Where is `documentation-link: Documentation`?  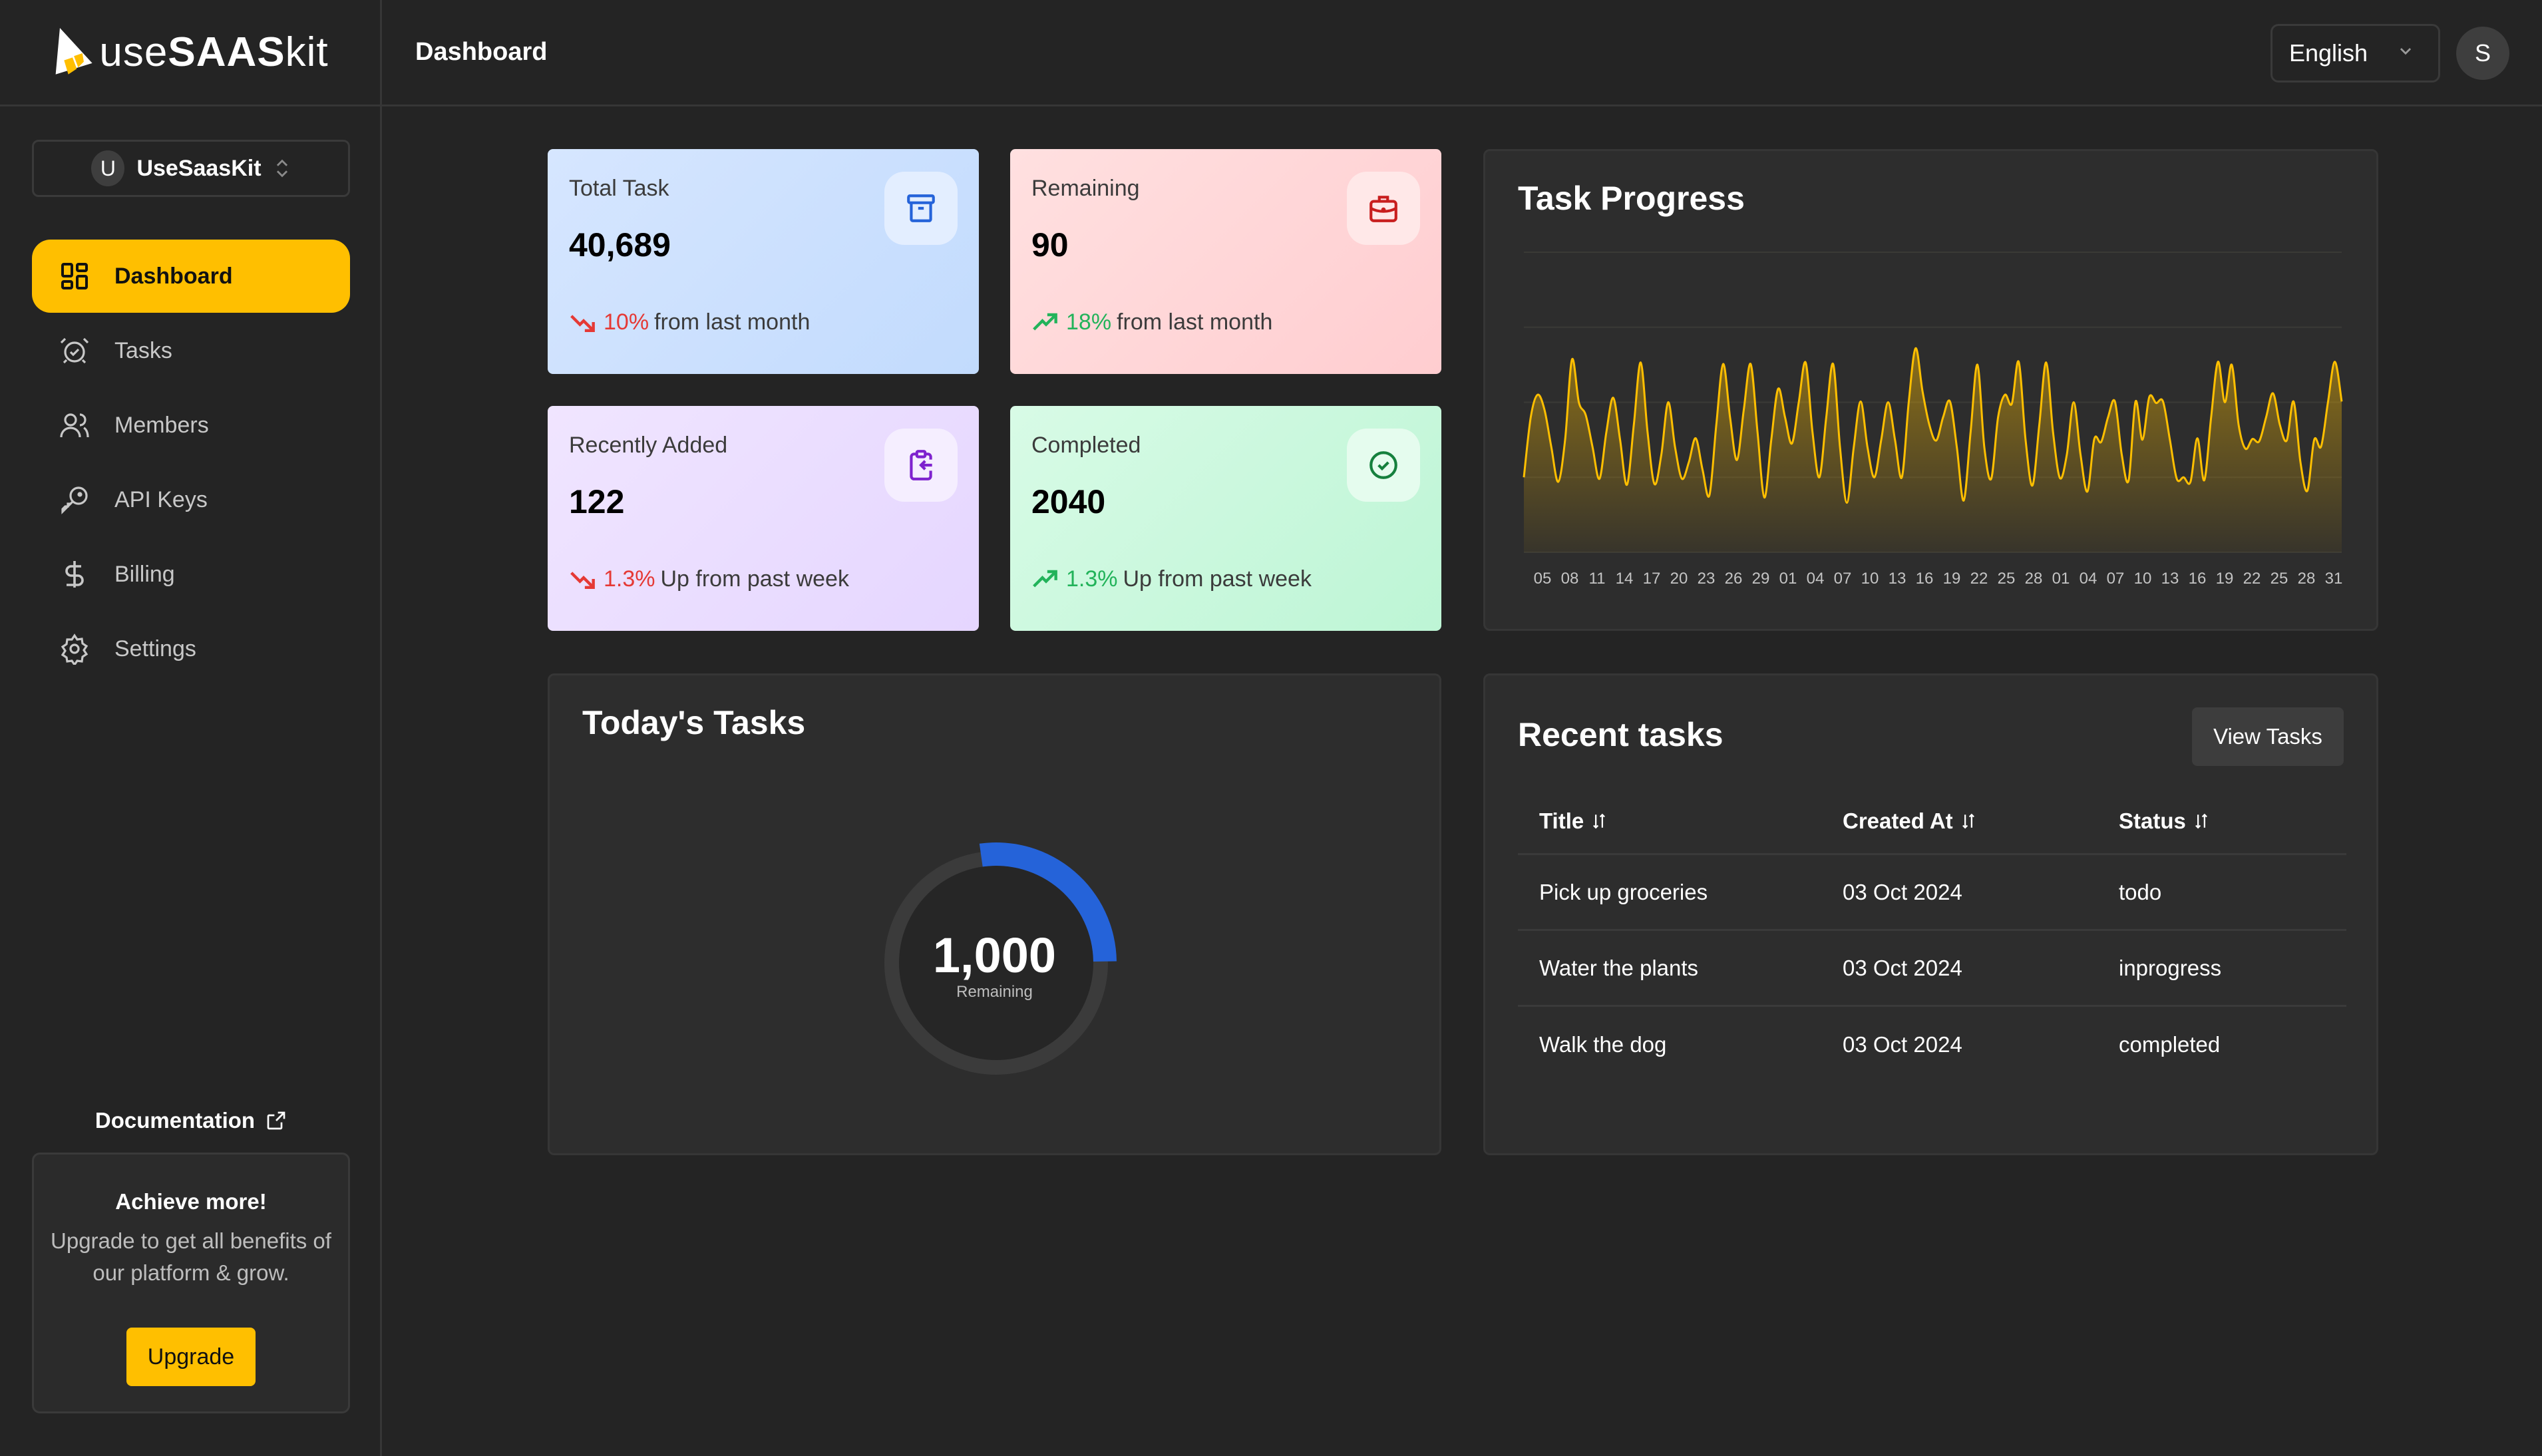
documentation-link: Documentation is located at coordinates (191, 1120).